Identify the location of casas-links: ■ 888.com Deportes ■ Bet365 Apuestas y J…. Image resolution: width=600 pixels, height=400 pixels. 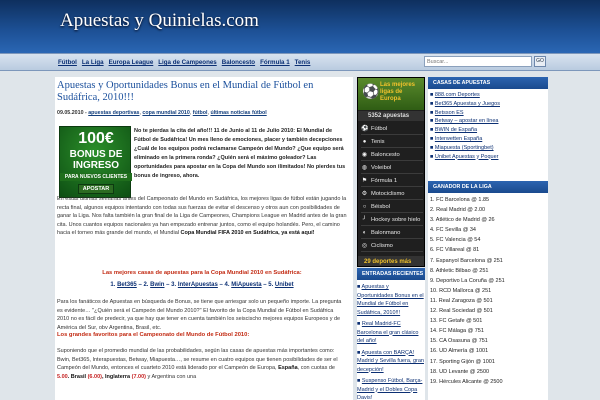
(489, 126).